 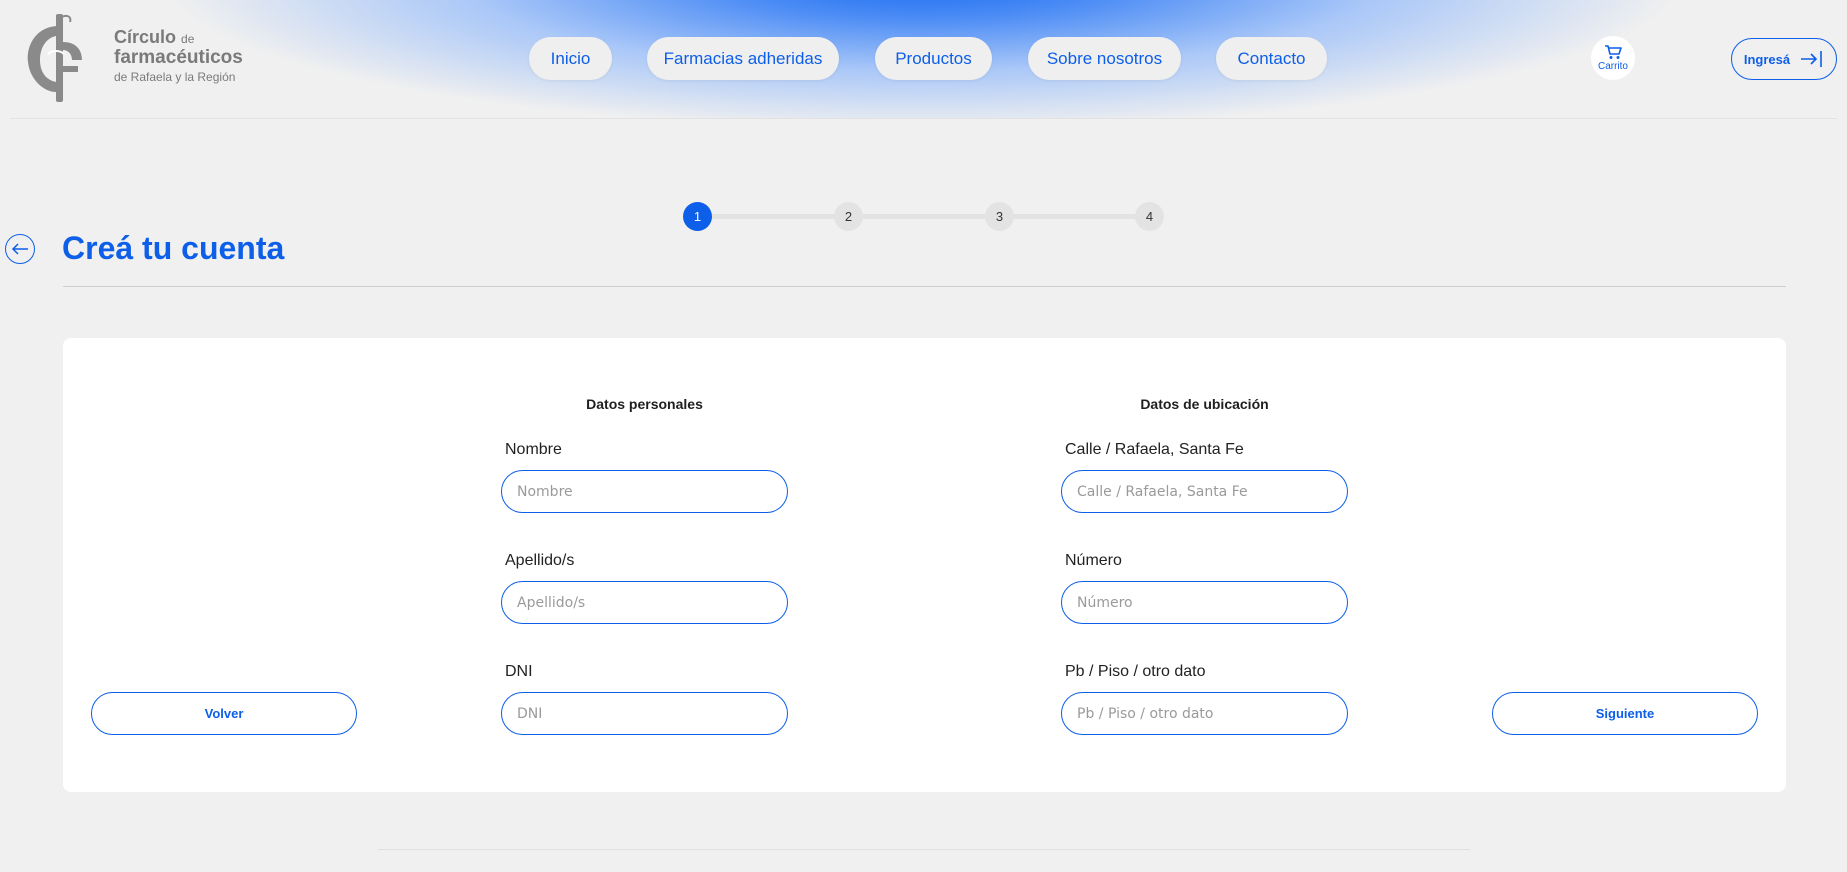 What do you see at coordinates (933, 58) in the screenshot?
I see `nav-productos: Productos` at bounding box center [933, 58].